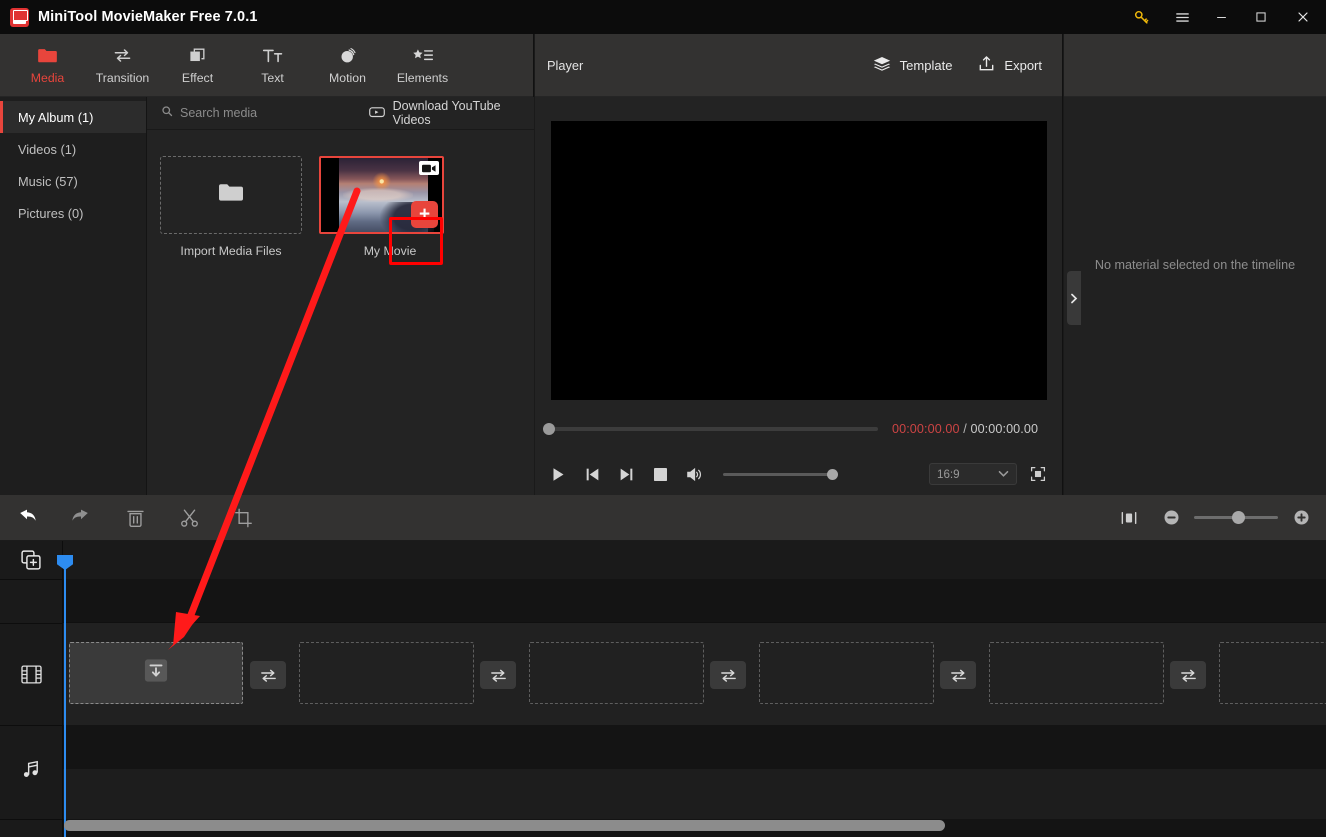 The image size is (1326, 837). Describe the element at coordinates (243, 518) in the screenshot. I see `crop-button` at that location.